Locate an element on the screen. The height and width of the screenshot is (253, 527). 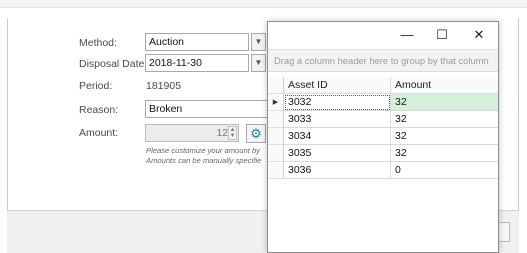
header-indicator-cell is located at coordinates (276, 85).